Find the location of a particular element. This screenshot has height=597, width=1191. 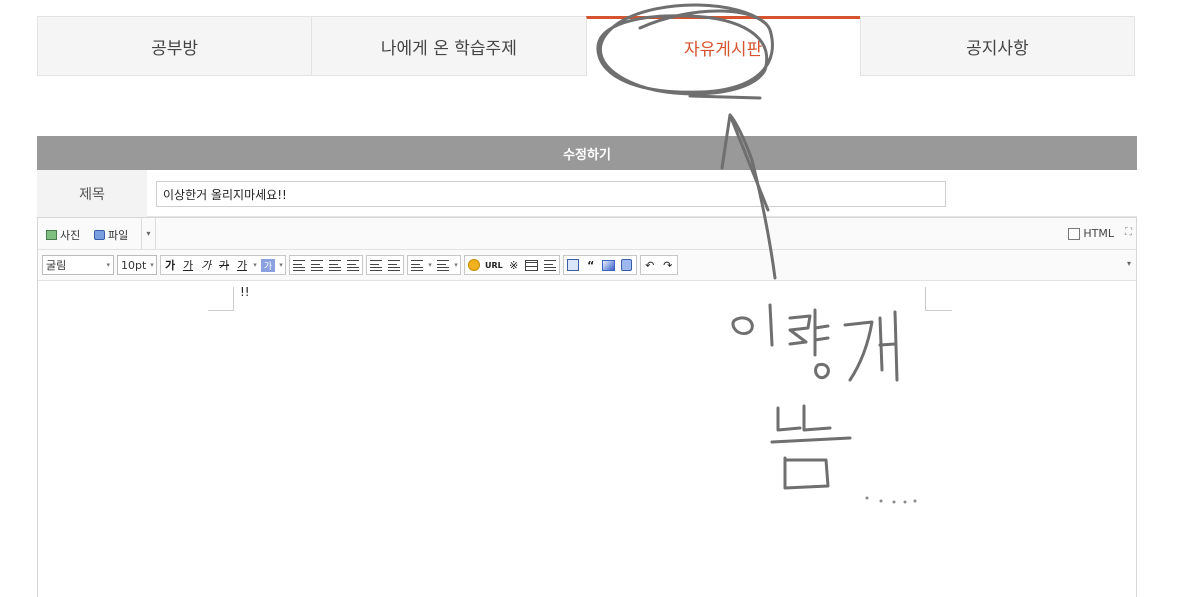

bg-color-button: 가 is located at coordinates (268, 265).